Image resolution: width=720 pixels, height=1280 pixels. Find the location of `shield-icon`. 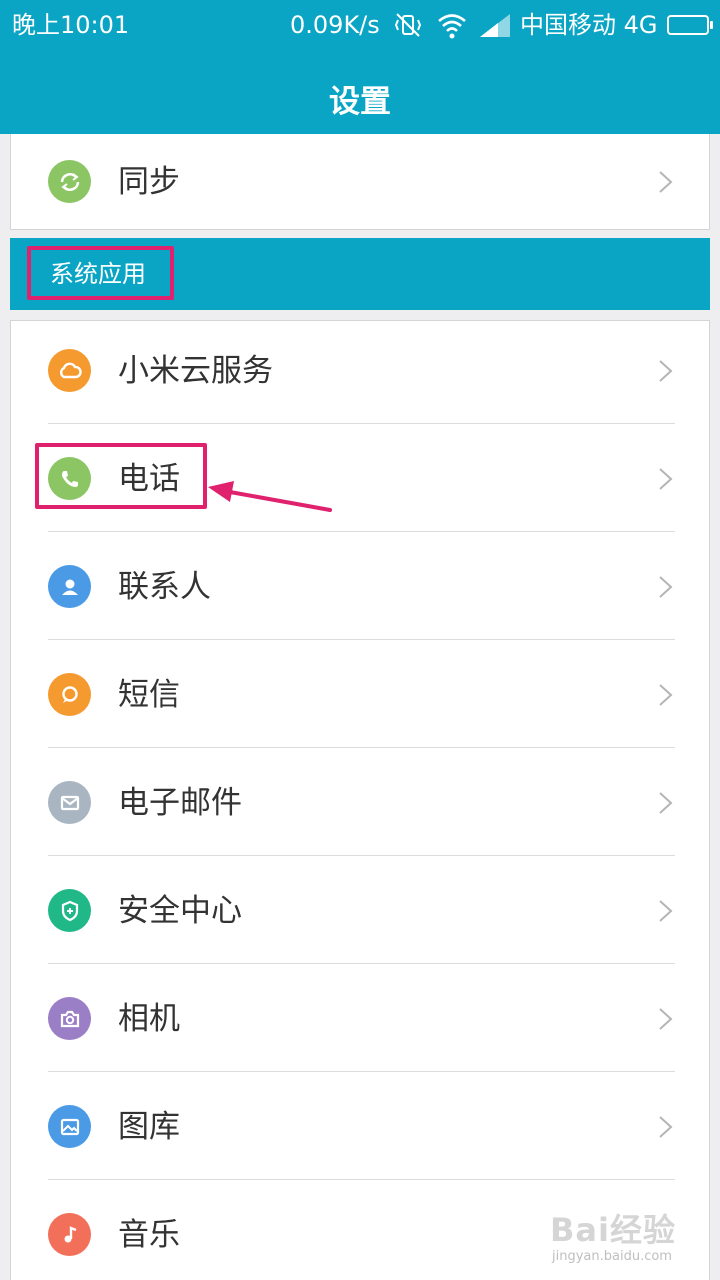

shield-icon is located at coordinates (69, 910).